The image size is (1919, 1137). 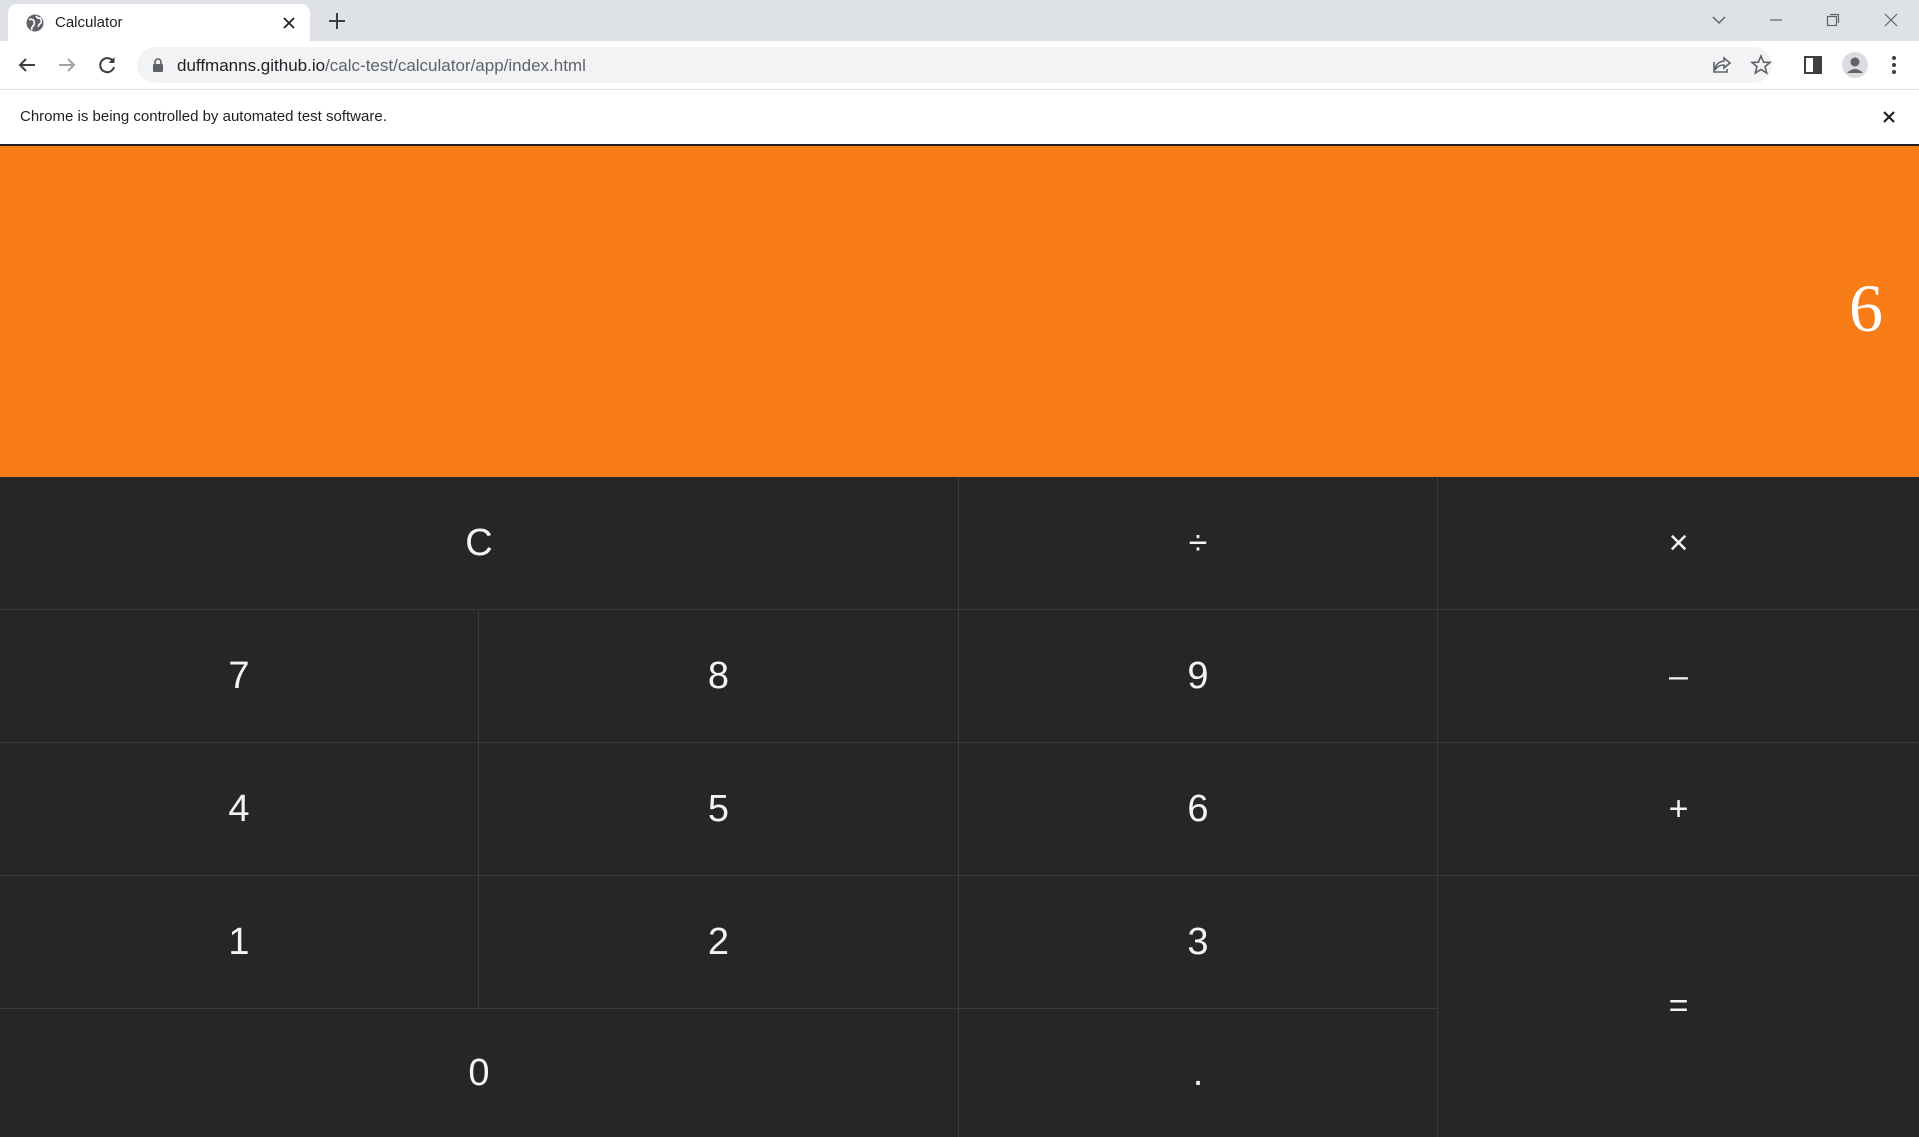 What do you see at coordinates (239, 676) in the screenshot?
I see `seven-button: 7` at bounding box center [239, 676].